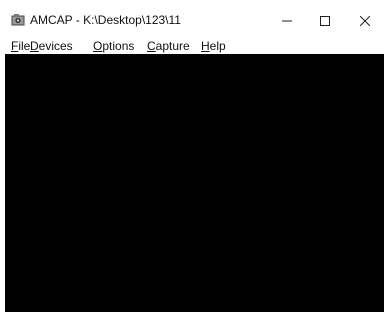 The image size is (384, 312). What do you see at coordinates (217, 46) in the screenshot?
I see `menu-help-label: elp` at bounding box center [217, 46].